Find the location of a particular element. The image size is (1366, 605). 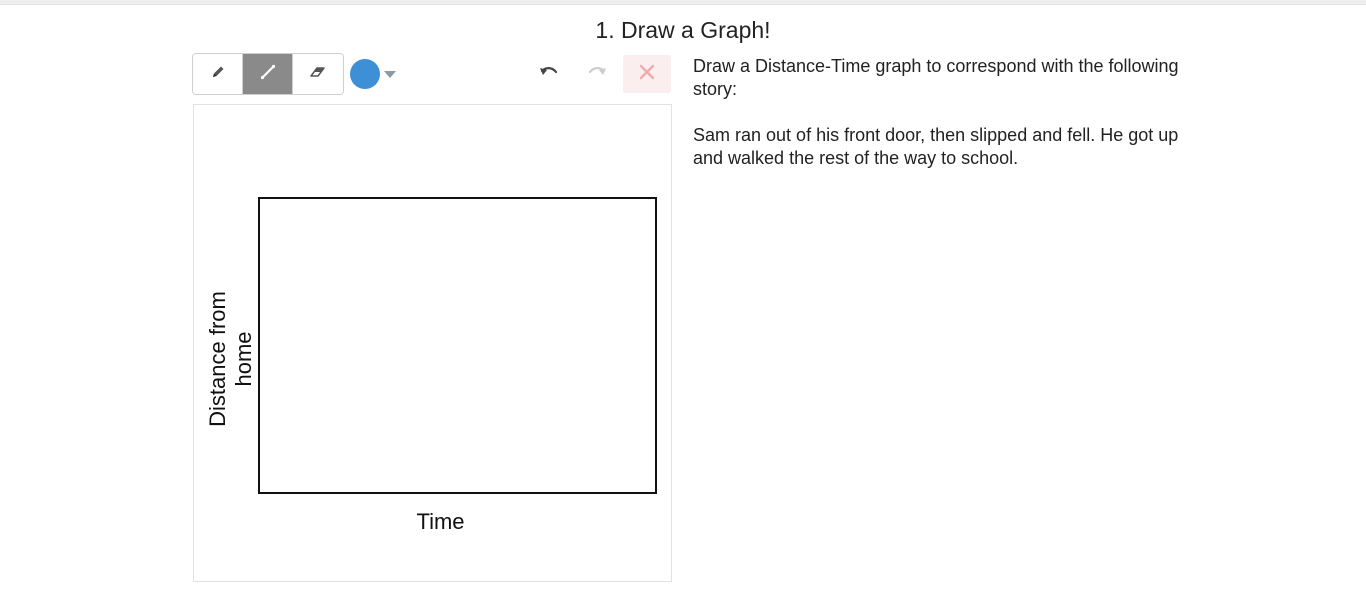

y-axis-label: Distance from home is located at coordinates (231, 359).